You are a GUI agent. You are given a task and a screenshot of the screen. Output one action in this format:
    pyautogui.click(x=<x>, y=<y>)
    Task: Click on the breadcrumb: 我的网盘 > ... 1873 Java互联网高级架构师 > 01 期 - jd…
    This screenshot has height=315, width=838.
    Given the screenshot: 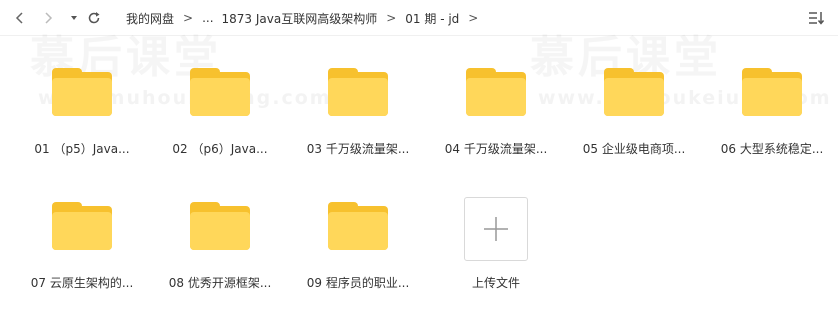 What is the action you would take?
    pyautogui.click(x=306, y=18)
    